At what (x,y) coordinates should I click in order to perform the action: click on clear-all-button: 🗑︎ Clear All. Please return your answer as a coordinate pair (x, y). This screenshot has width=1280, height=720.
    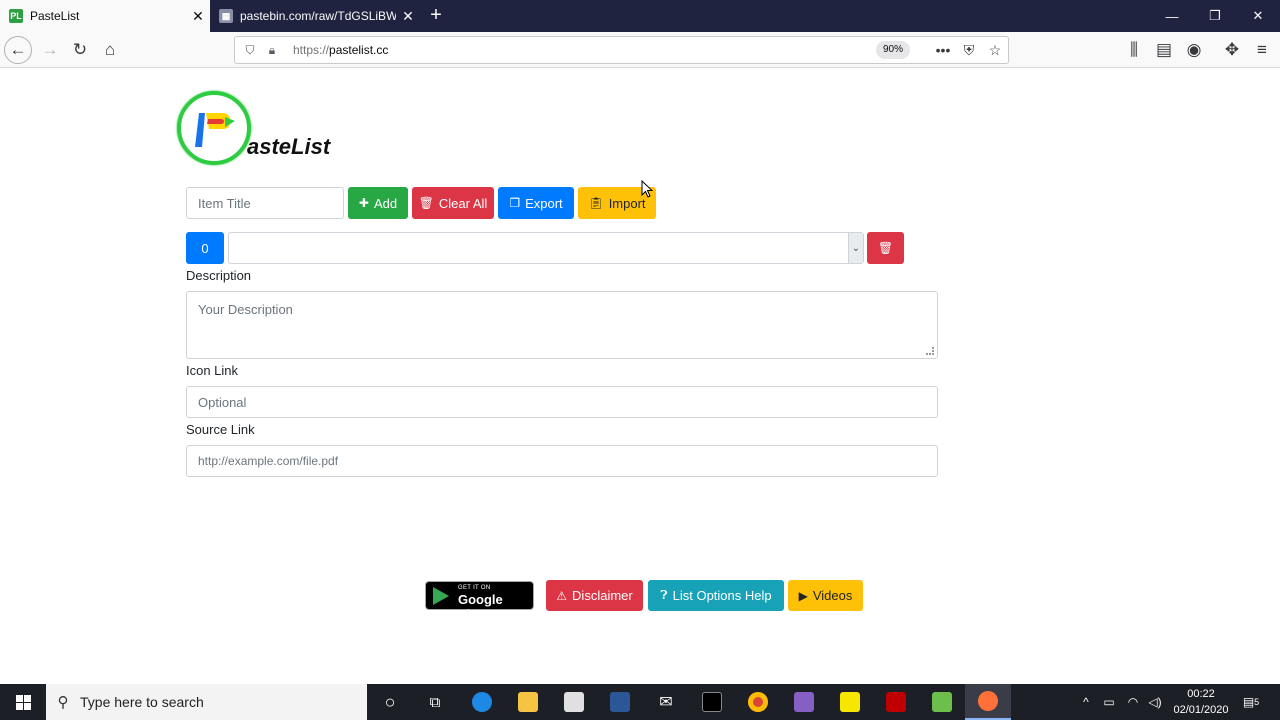
    Looking at the image, I should click on (453, 203).